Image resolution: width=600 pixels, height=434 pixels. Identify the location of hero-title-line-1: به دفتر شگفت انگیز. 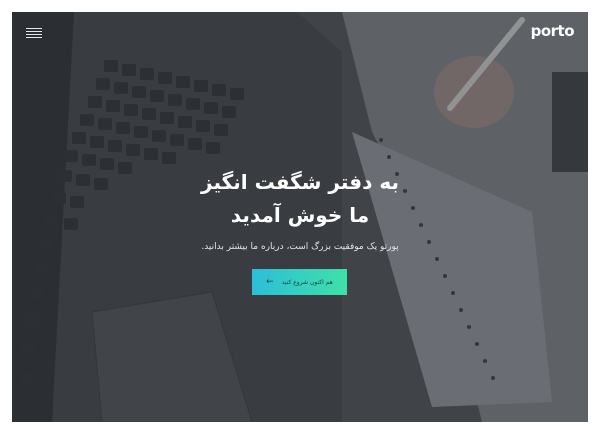
(300, 182).